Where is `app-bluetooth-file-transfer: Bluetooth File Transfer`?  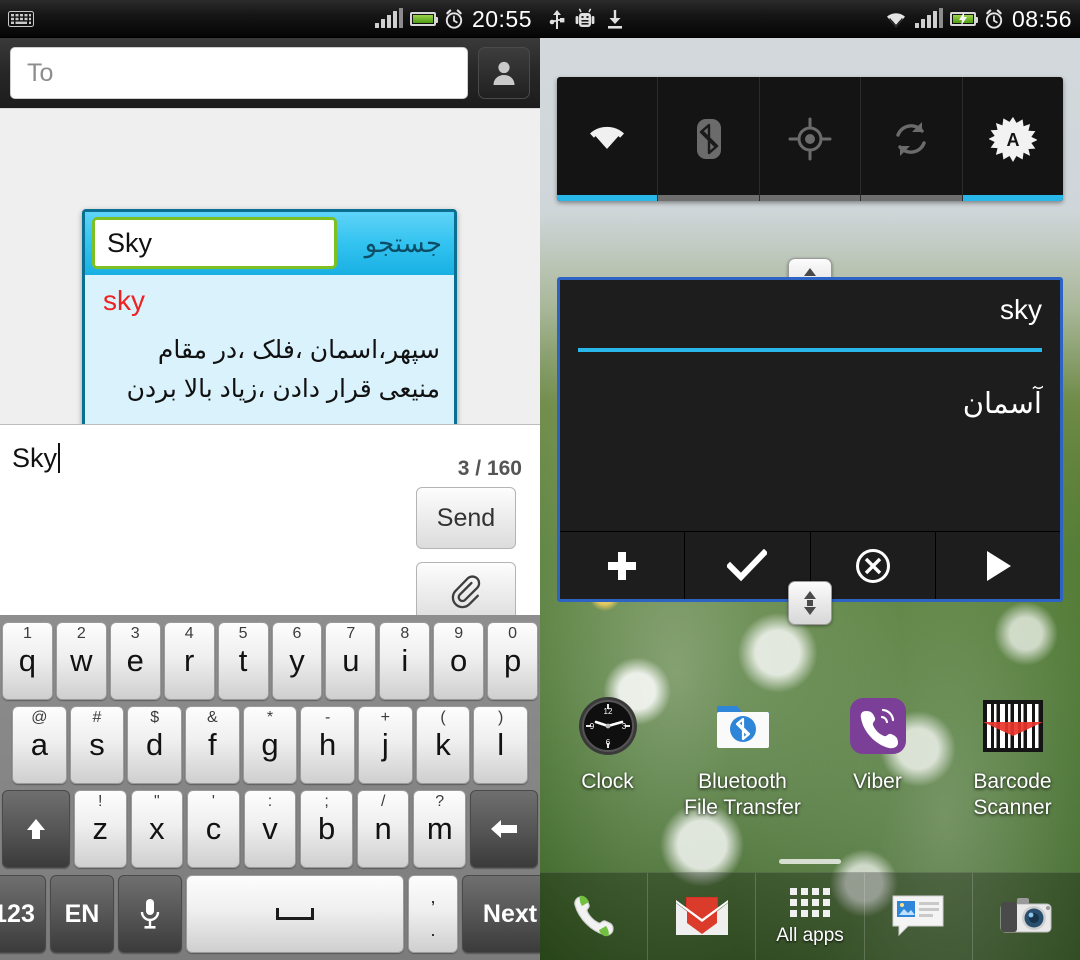 app-bluetooth-file-transfer: Bluetooth File Transfer is located at coordinates (742, 757).